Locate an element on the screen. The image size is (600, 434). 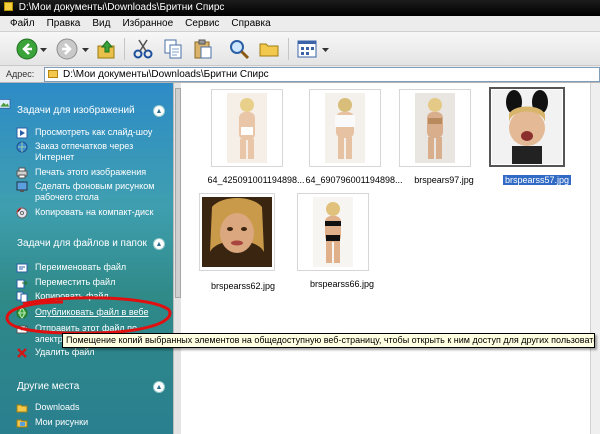
email-icon is located at coordinates (22, 329).